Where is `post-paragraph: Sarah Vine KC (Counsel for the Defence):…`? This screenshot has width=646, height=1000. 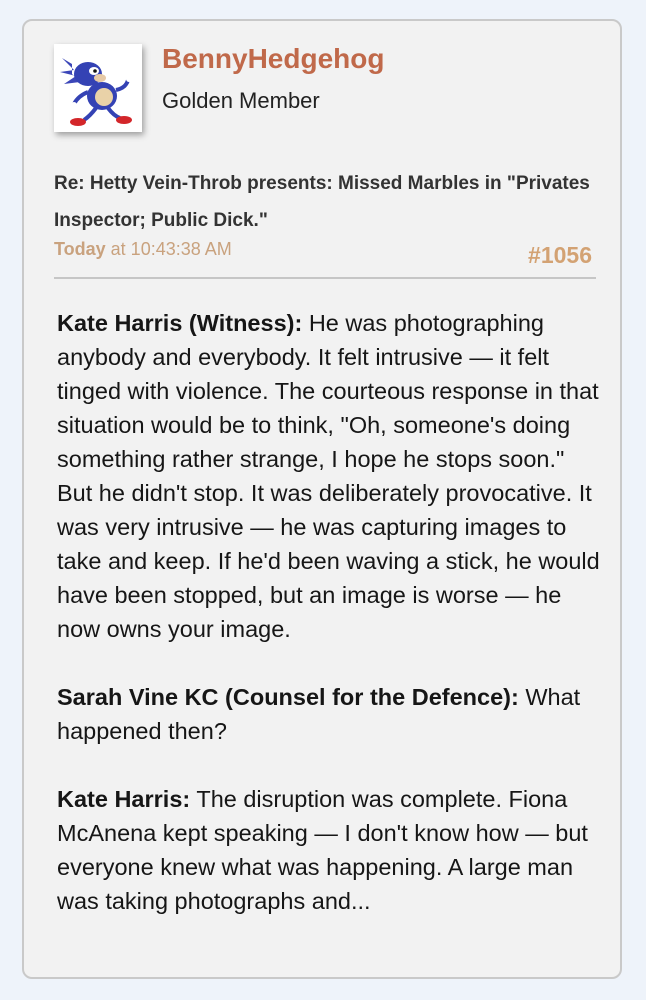
post-paragraph: Sarah Vine KC (Counsel for the Defence):… is located at coordinates (329, 714).